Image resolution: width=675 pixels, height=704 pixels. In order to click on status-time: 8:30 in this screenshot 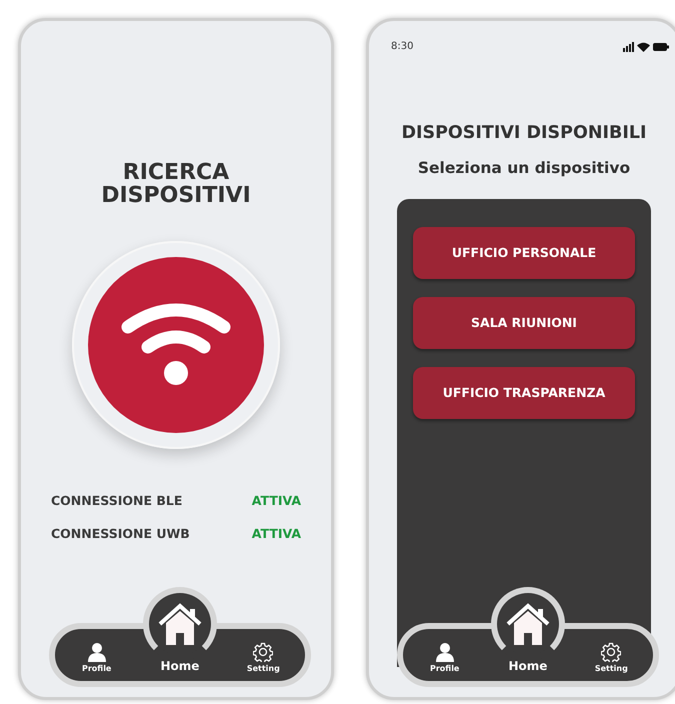, I will do `click(402, 46)`.